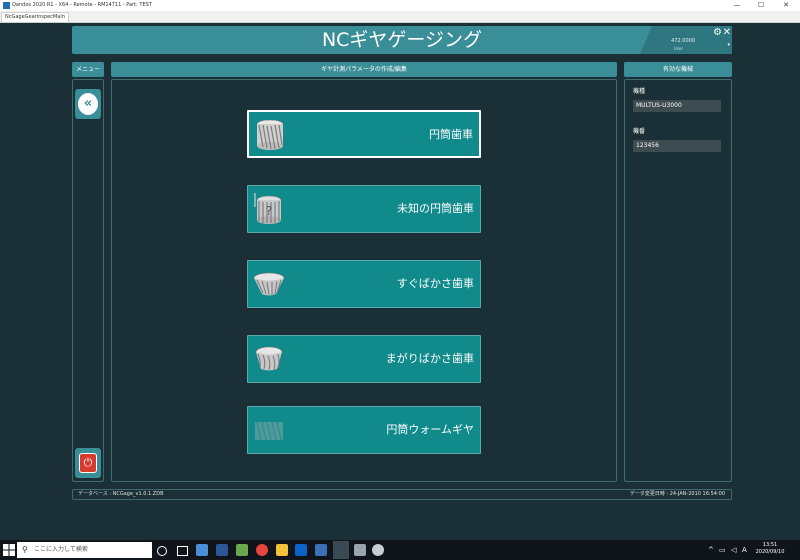  I want to click on worm-gear-button: 円筒ウォームギヤ, so click(364, 430).